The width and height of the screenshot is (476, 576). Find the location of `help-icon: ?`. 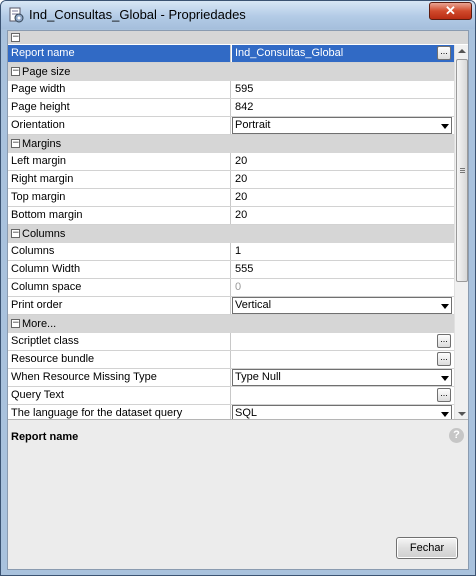

help-icon: ? is located at coordinates (456, 435).